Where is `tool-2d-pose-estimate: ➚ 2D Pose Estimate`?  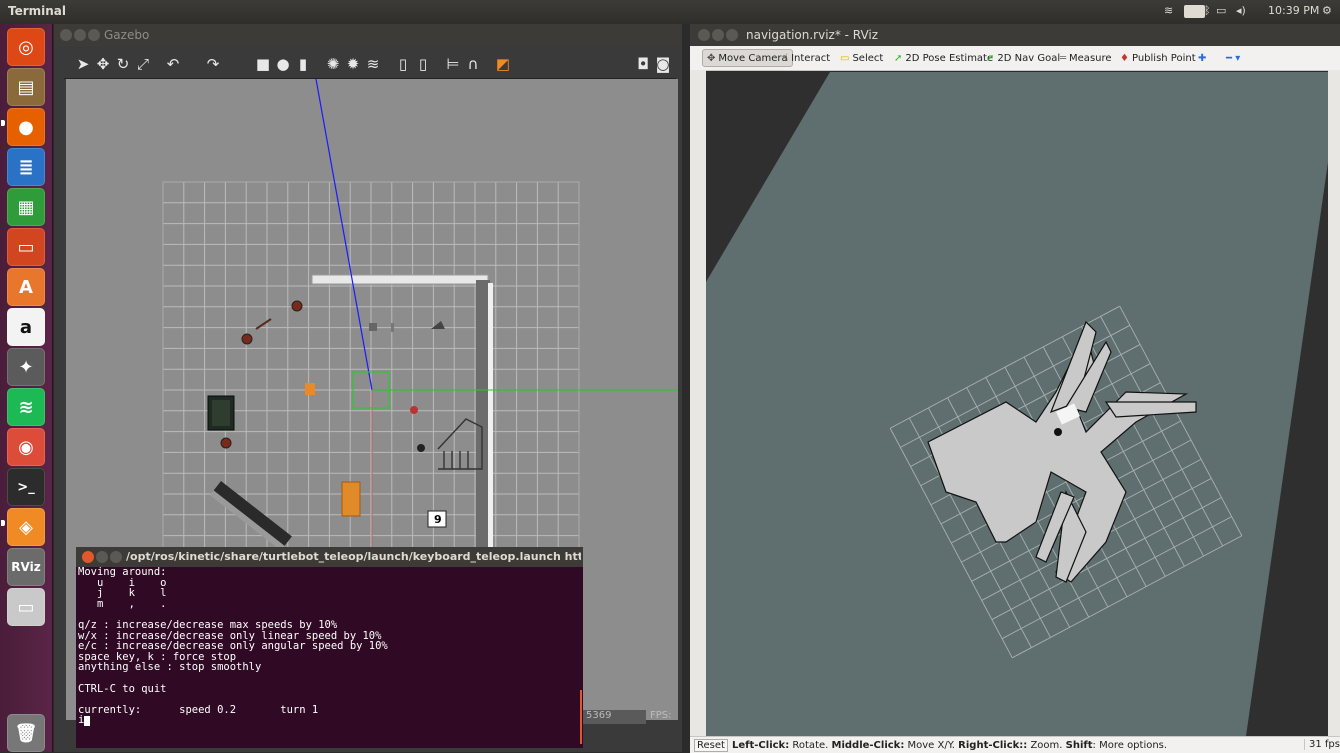 tool-2d-pose-estimate: ➚ 2D Pose Estimate is located at coordinates (943, 58).